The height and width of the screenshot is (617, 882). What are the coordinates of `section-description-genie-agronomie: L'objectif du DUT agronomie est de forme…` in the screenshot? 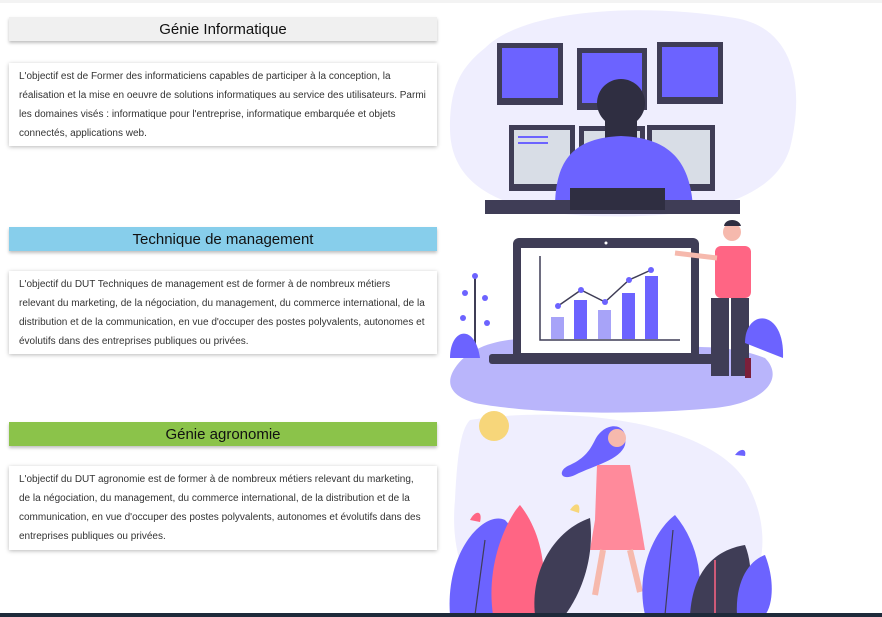 It's located at (223, 508).